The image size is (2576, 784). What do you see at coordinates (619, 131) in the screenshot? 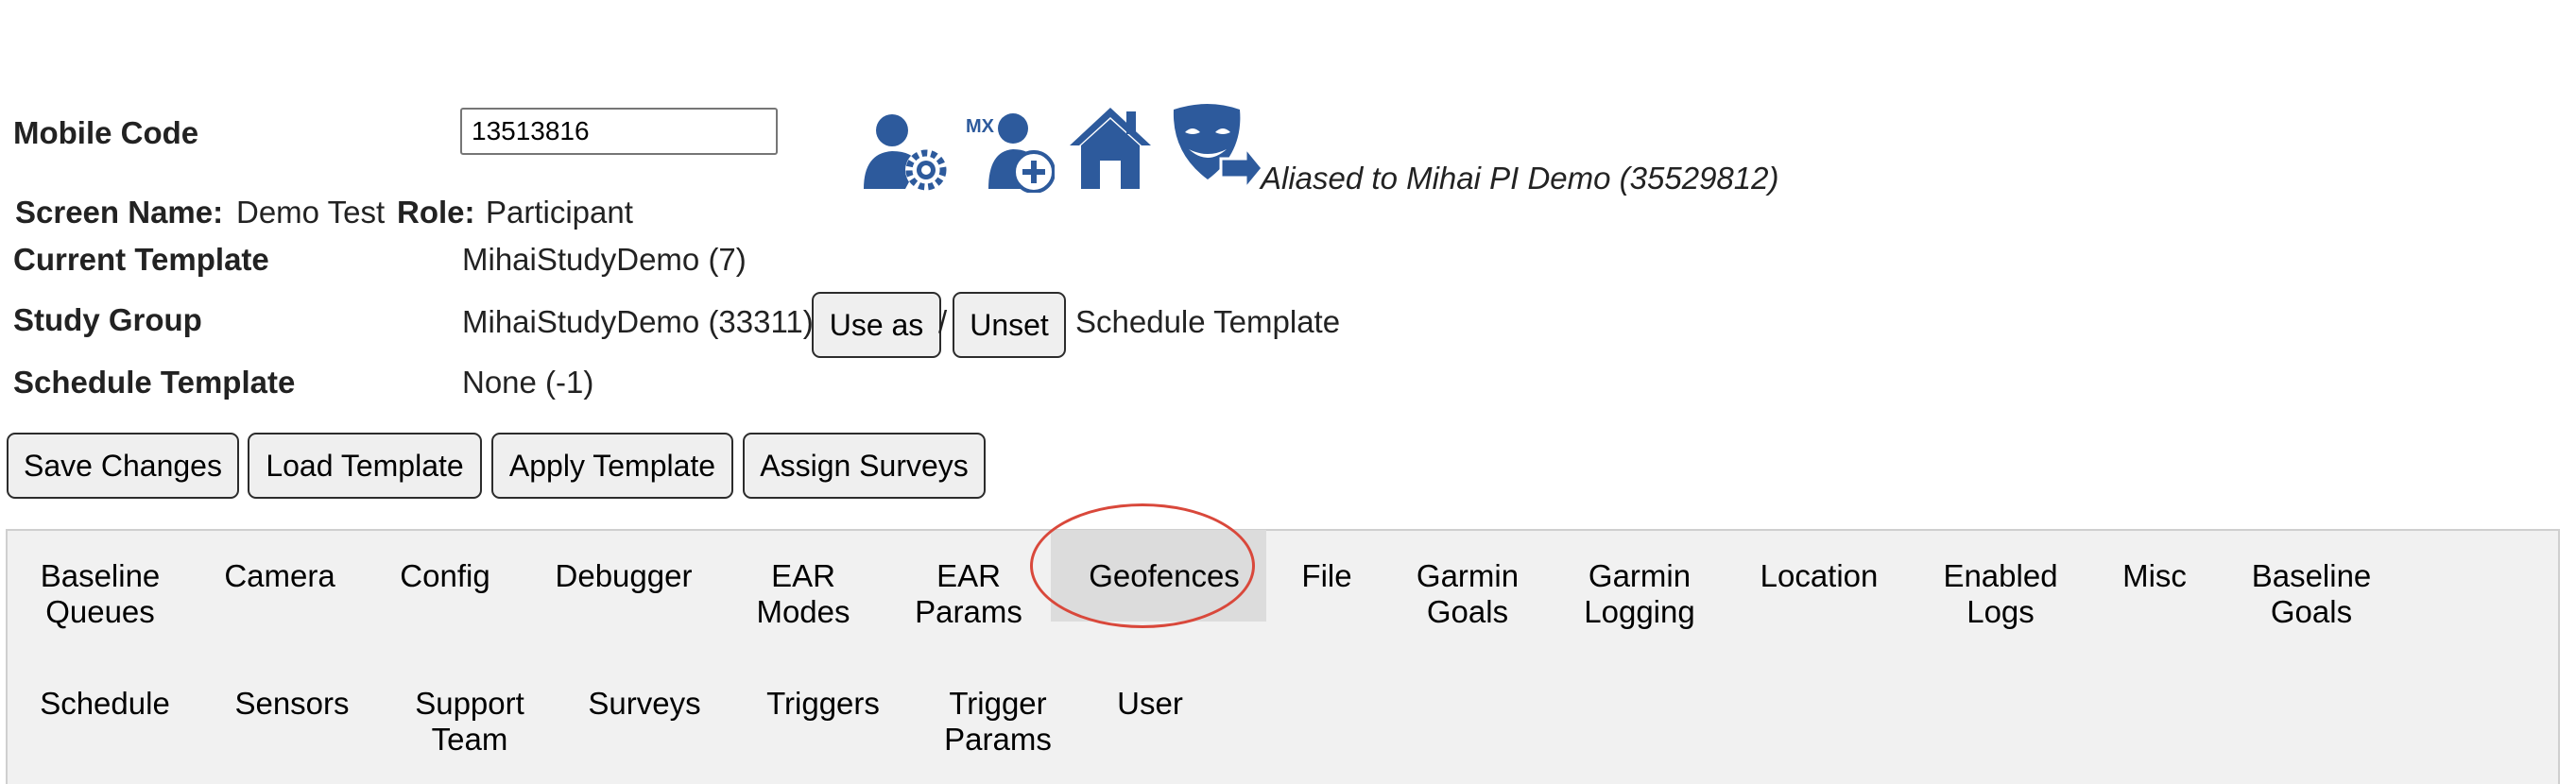
I see `mobile-code-input` at bounding box center [619, 131].